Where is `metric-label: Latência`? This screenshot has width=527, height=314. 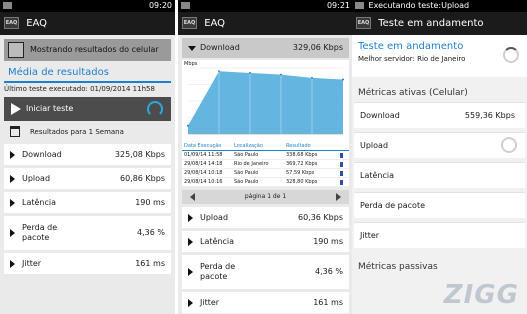
metric-label: Latência is located at coordinates (217, 241).